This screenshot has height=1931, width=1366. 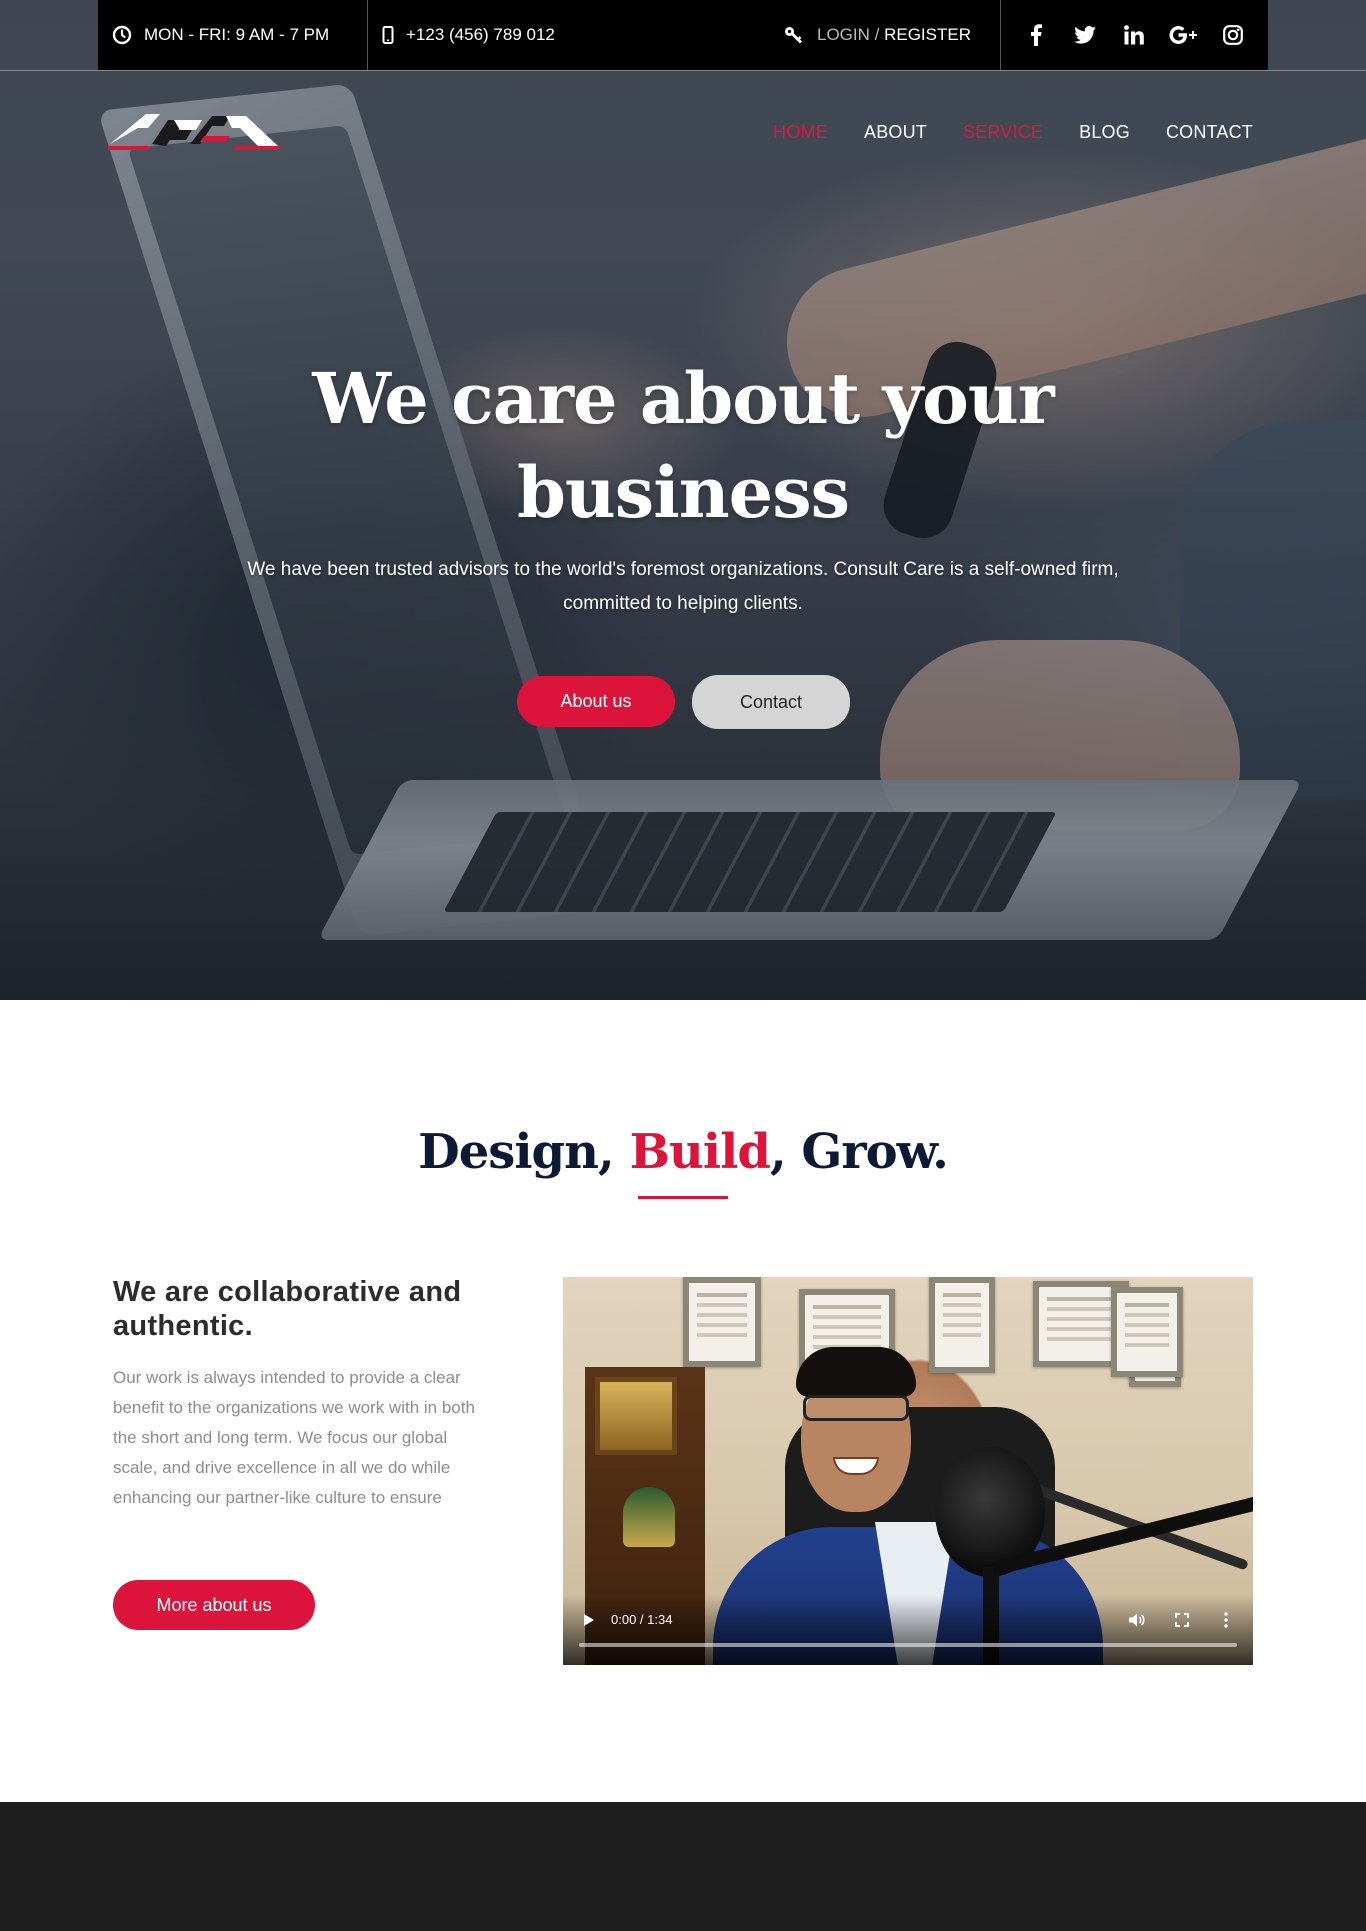 What do you see at coordinates (1003, 132) in the screenshot?
I see `nav-service: SERVICE` at bounding box center [1003, 132].